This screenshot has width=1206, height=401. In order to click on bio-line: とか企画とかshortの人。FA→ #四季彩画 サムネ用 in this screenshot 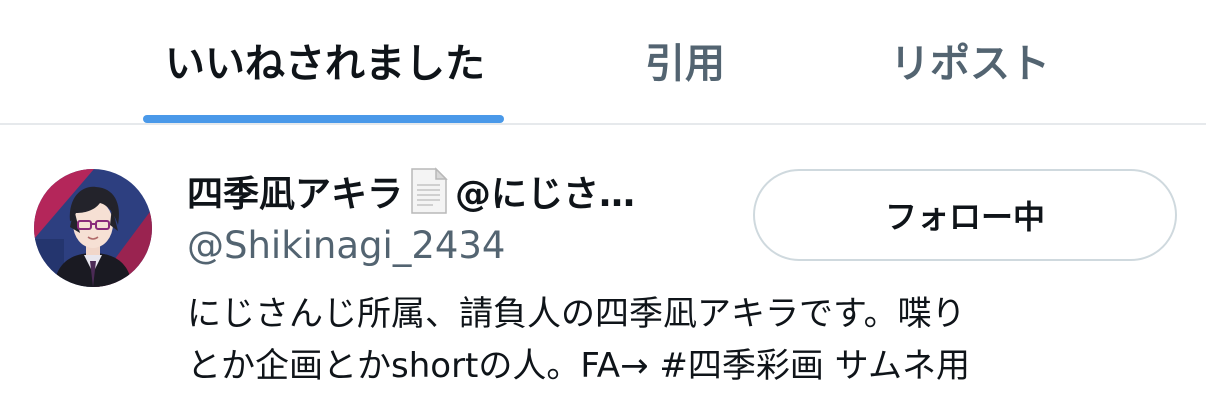, I will do `click(578, 366)`.